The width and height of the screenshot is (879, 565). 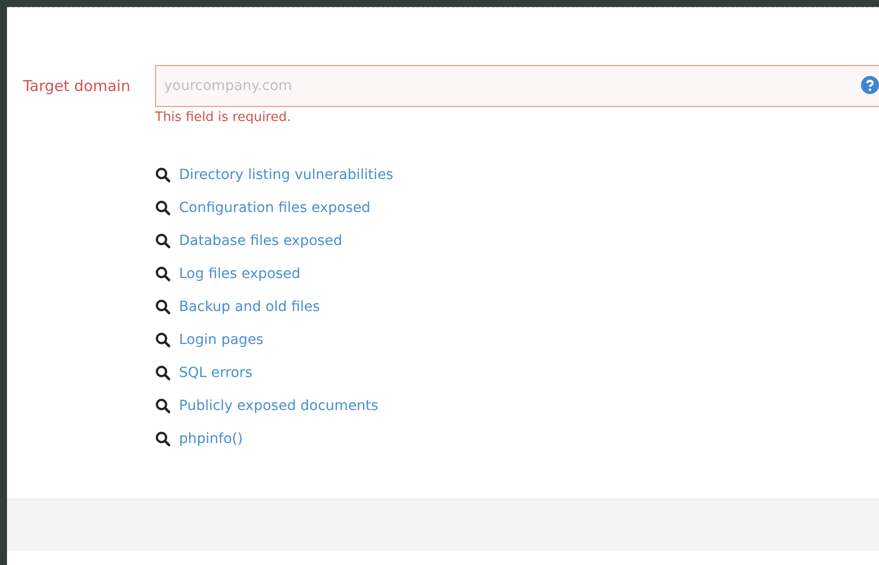 What do you see at coordinates (870, 85) in the screenshot?
I see `help-icon` at bounding box center [870, 85].